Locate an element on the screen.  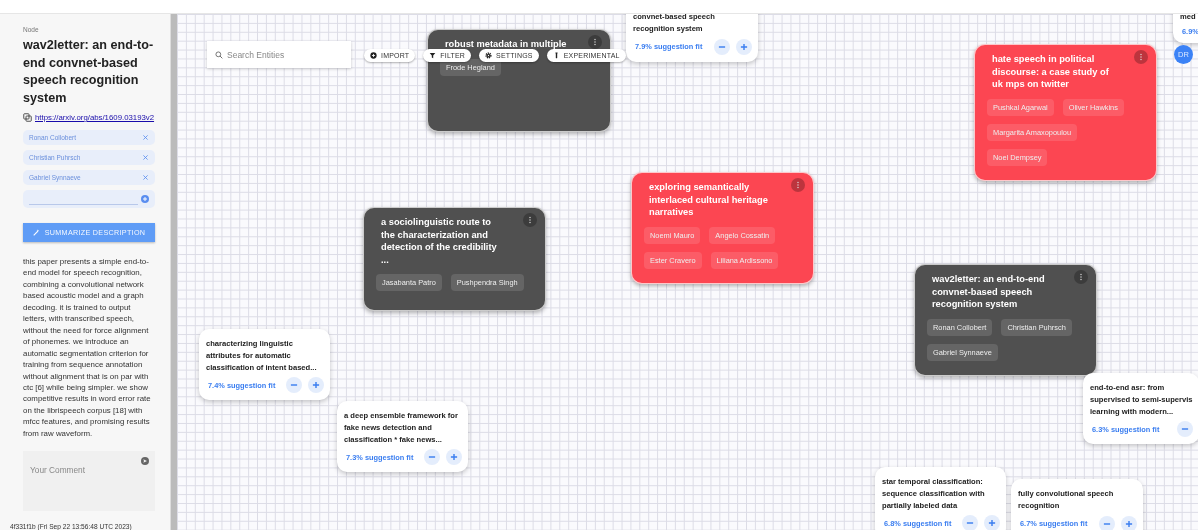
copy-icon is located at coordinates (27, 117).